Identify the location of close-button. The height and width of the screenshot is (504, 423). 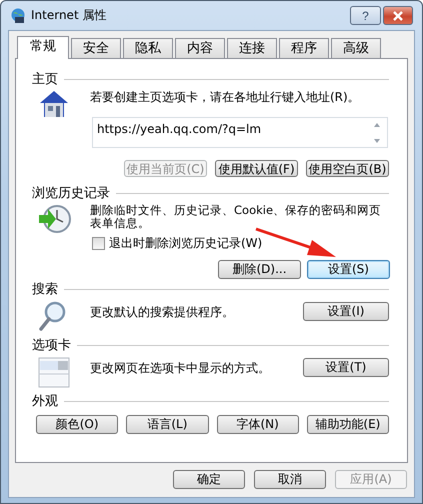
(398, 15).